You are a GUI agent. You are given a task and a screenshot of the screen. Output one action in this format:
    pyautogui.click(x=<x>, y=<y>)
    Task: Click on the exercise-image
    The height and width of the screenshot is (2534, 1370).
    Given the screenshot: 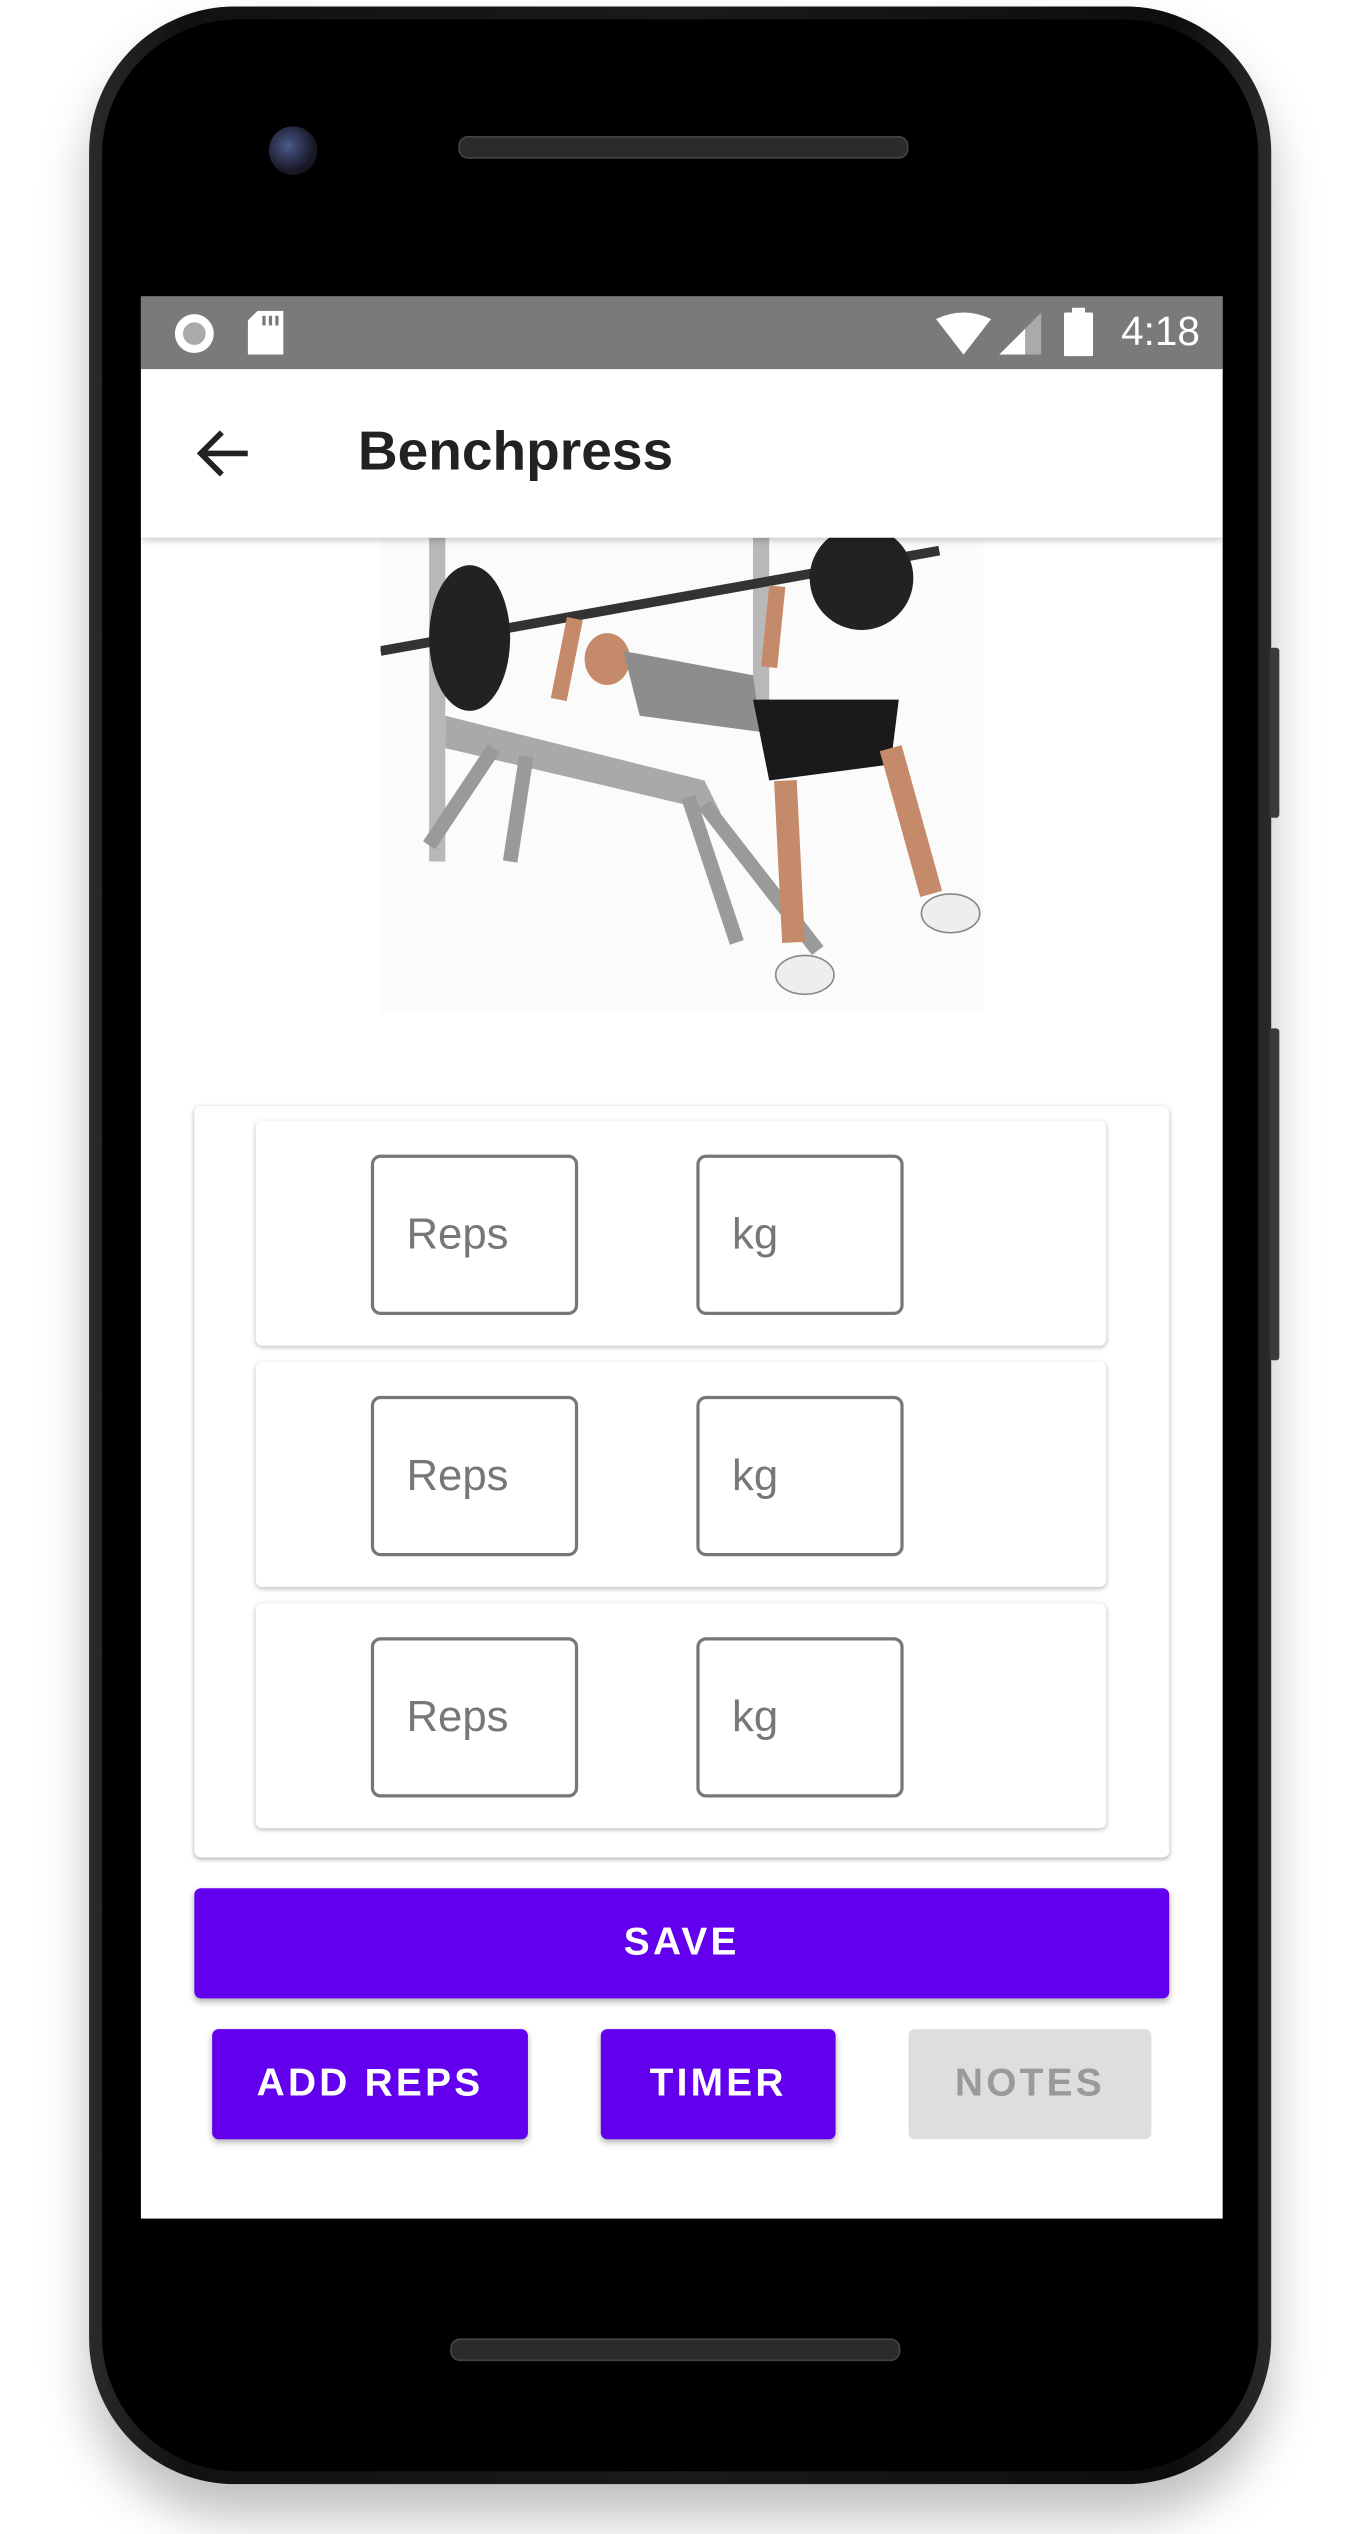 What is the action you would take?
    pyautogui.click(x=681, y=775)
    